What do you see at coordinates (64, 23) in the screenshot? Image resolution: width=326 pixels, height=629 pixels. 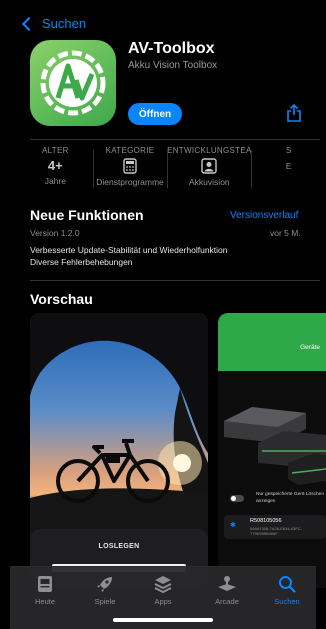 I see `back-label: Suchen` at bounding box center [64, 23].